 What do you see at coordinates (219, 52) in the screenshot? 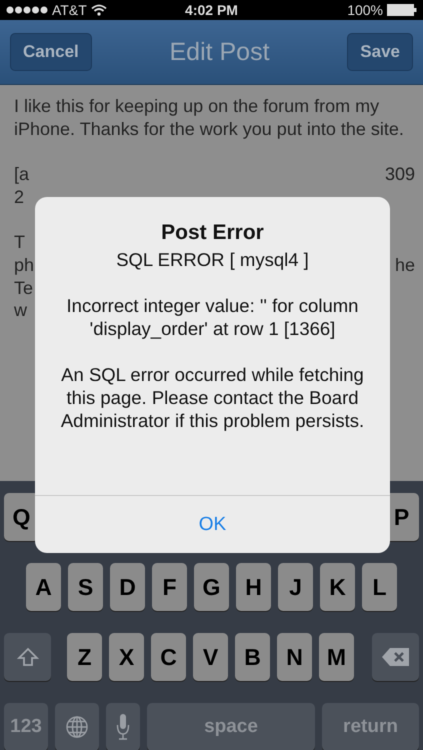
I see `page-title: Edit Post` at bounding box center [219, 52].